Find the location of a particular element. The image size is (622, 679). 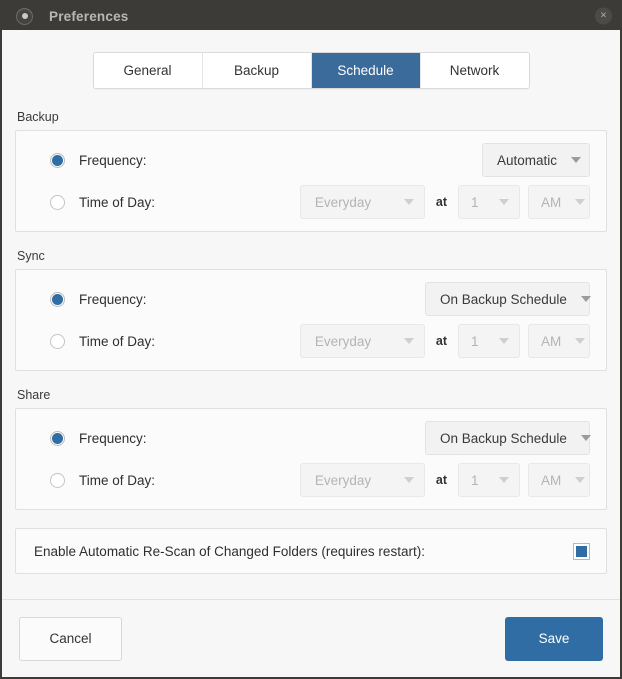

share-day-dropdown: Everyday is located at coordinates (362, 480).